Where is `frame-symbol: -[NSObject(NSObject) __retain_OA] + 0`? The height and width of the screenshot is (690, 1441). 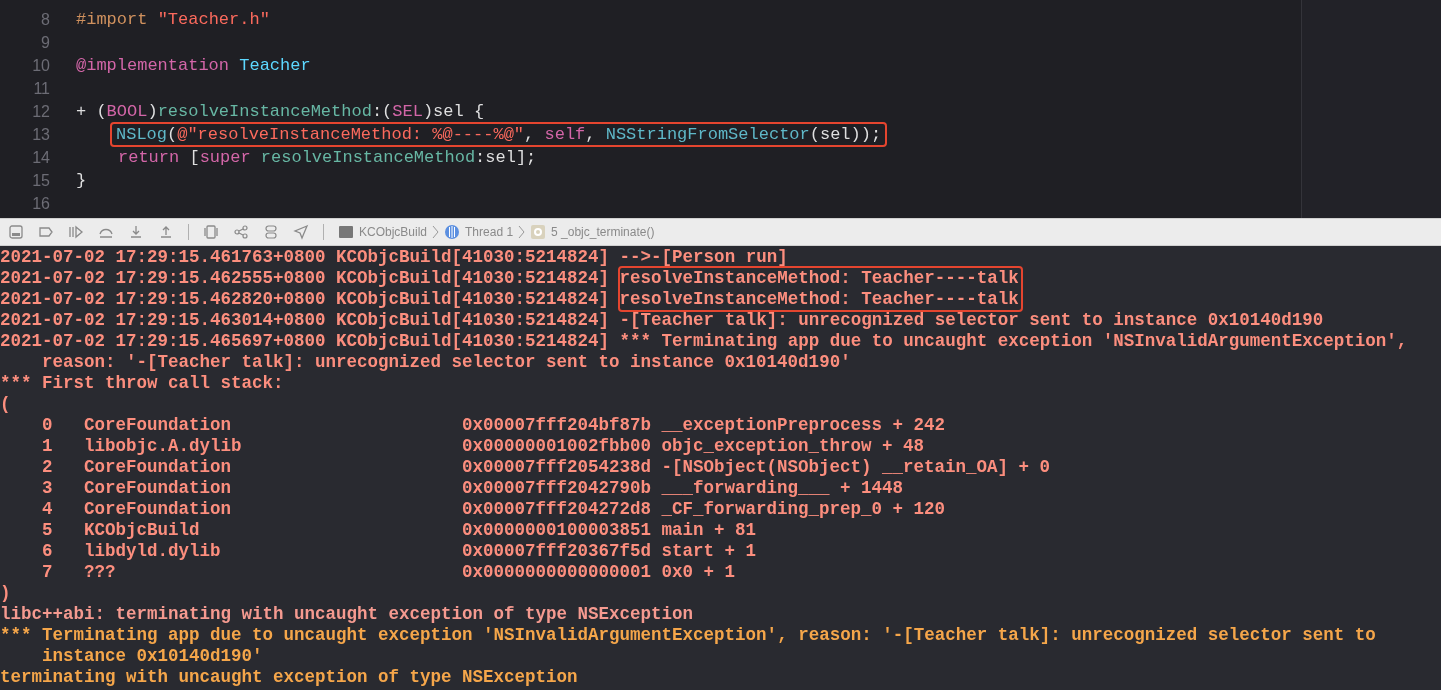 frame-symbol: -[NSObject(NSObject) __retain_OA] + 0 is located at coordinates (856, 467).